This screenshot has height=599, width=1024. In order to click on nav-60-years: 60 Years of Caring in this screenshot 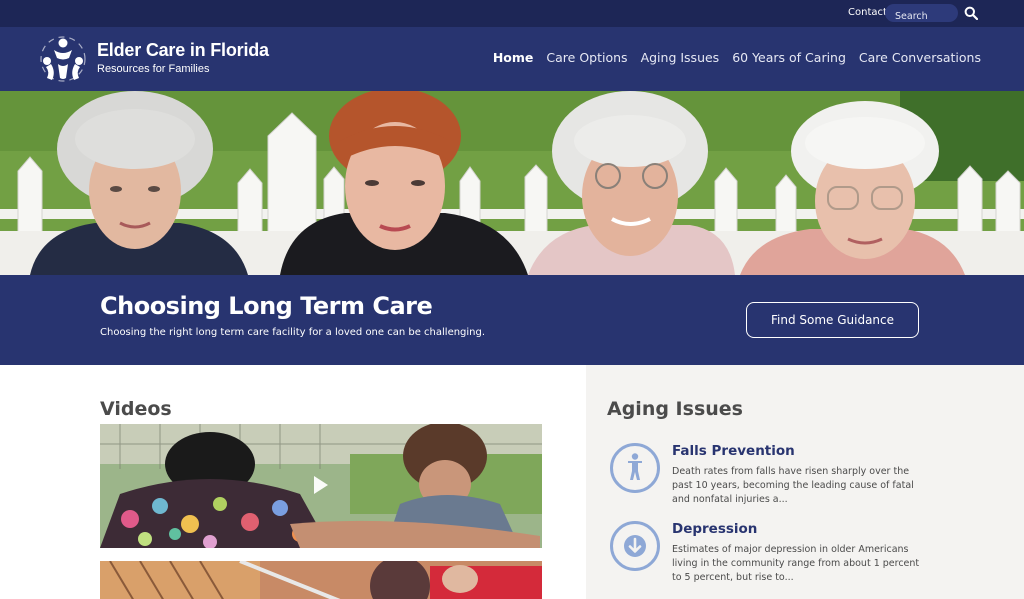, I will do `click(789, 57)`.